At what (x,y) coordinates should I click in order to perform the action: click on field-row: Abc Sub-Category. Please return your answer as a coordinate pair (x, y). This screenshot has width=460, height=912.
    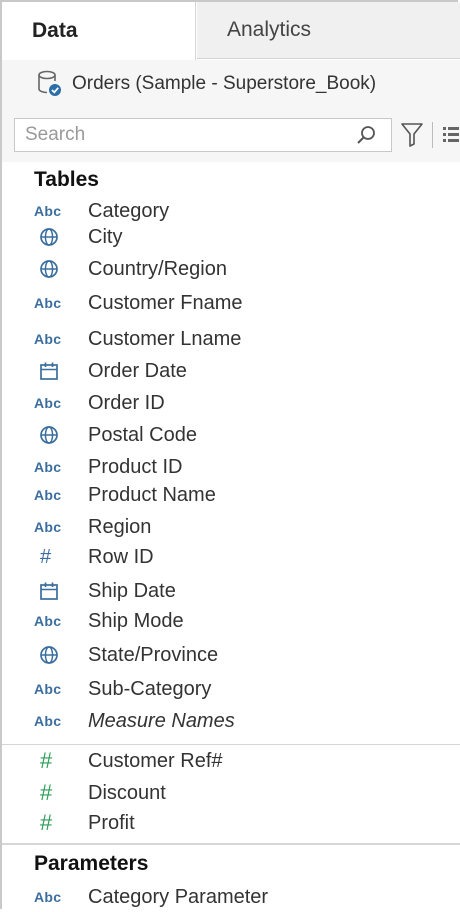
    Looking at the image, I should click on (234, 689).